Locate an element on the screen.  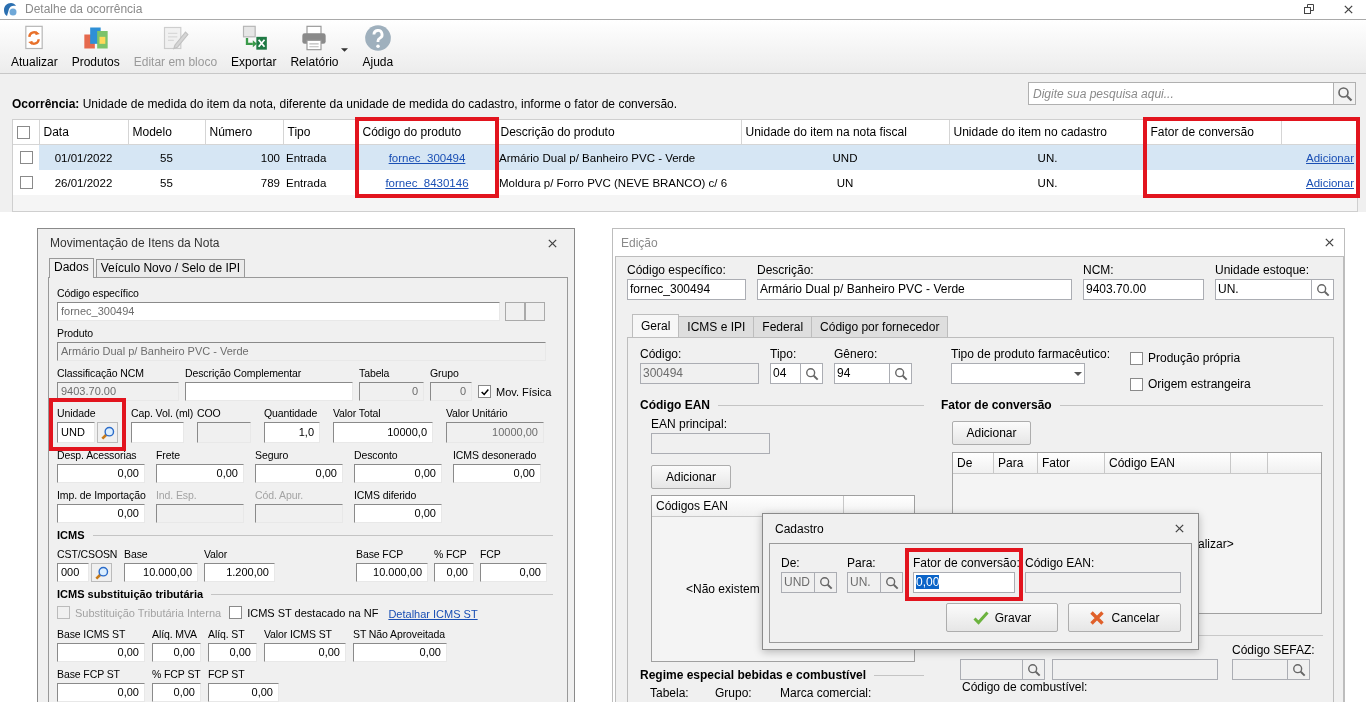
input-field: Armário Dual p/ Banheiro PVC - Verde is located at coordinates (914, 289).